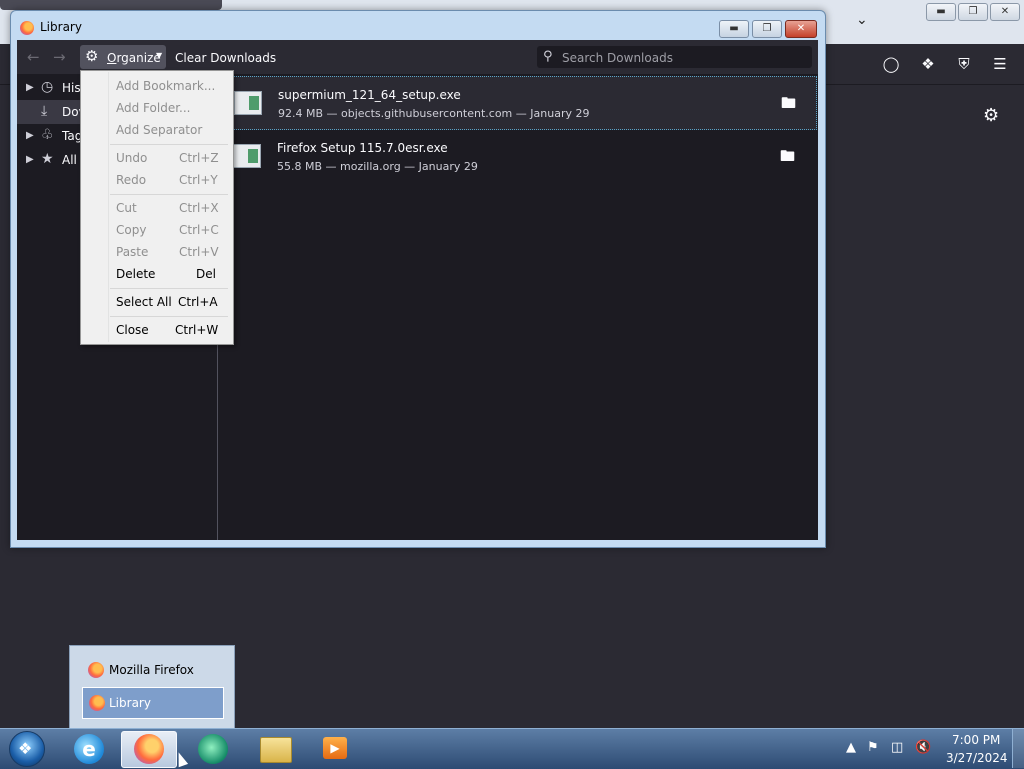  What do you see at coordinates (111, 5) in the screenshot?
I see `background-tab` at bounding box center [111, 5].